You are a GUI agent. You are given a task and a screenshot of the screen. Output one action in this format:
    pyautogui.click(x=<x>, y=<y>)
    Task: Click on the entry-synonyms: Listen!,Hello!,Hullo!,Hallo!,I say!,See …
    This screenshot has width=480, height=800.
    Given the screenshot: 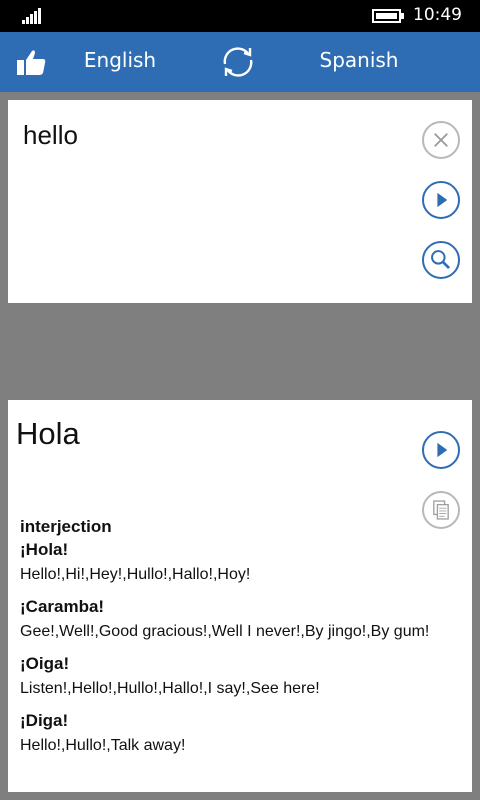 What is the action you would take?
    pyautogui.click(x=170, y=688)
    